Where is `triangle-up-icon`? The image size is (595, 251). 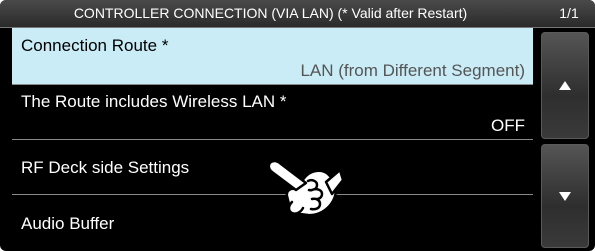
triangle-up-icon is located at coordinates (565, 85).